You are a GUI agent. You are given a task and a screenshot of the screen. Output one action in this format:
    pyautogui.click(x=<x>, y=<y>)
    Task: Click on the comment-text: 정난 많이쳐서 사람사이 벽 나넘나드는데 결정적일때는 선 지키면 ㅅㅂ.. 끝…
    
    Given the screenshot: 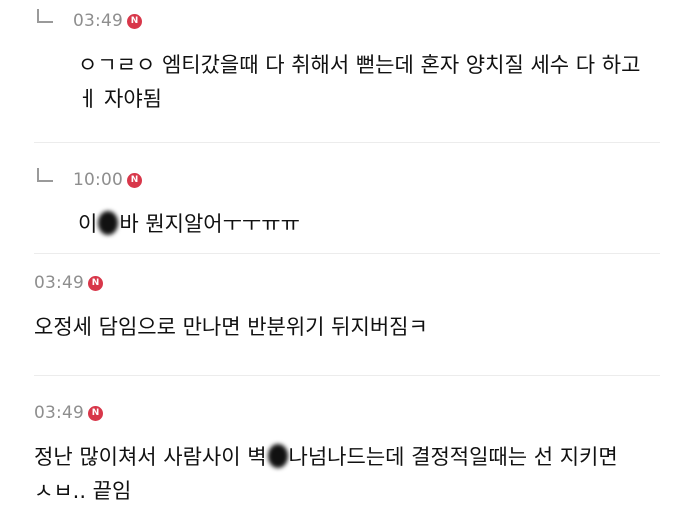 What is the action you would take?
    pyautogui.click(x=327, y=474)
    